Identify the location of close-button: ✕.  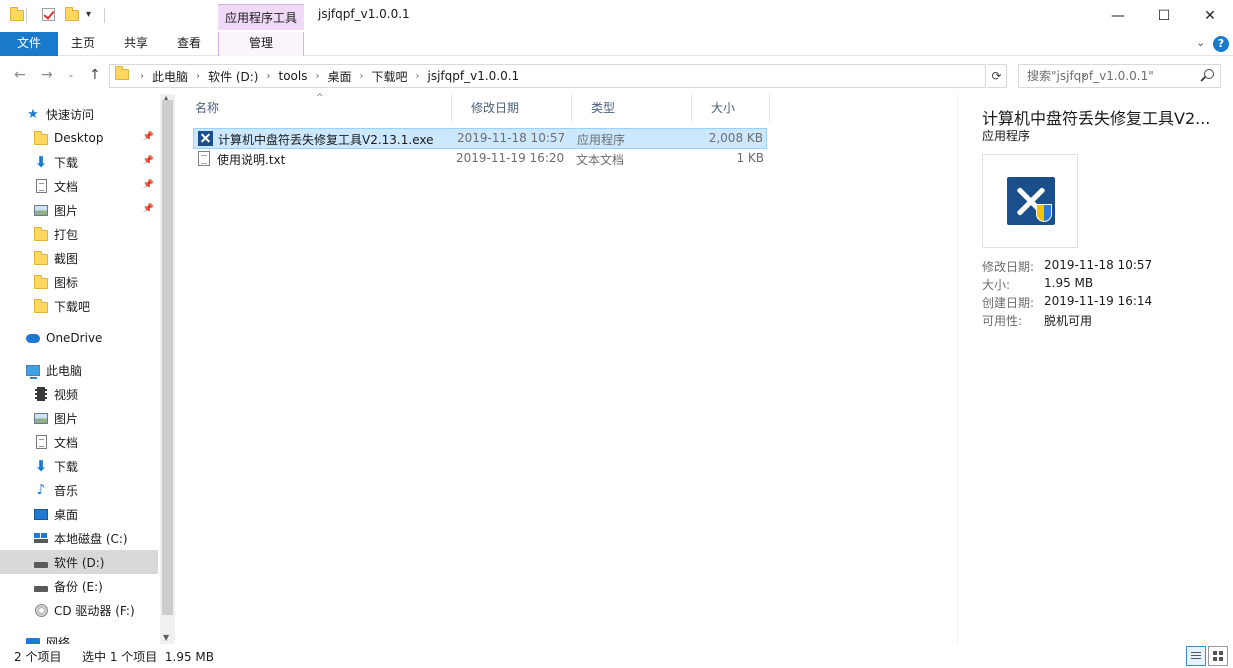
(1210, 16).